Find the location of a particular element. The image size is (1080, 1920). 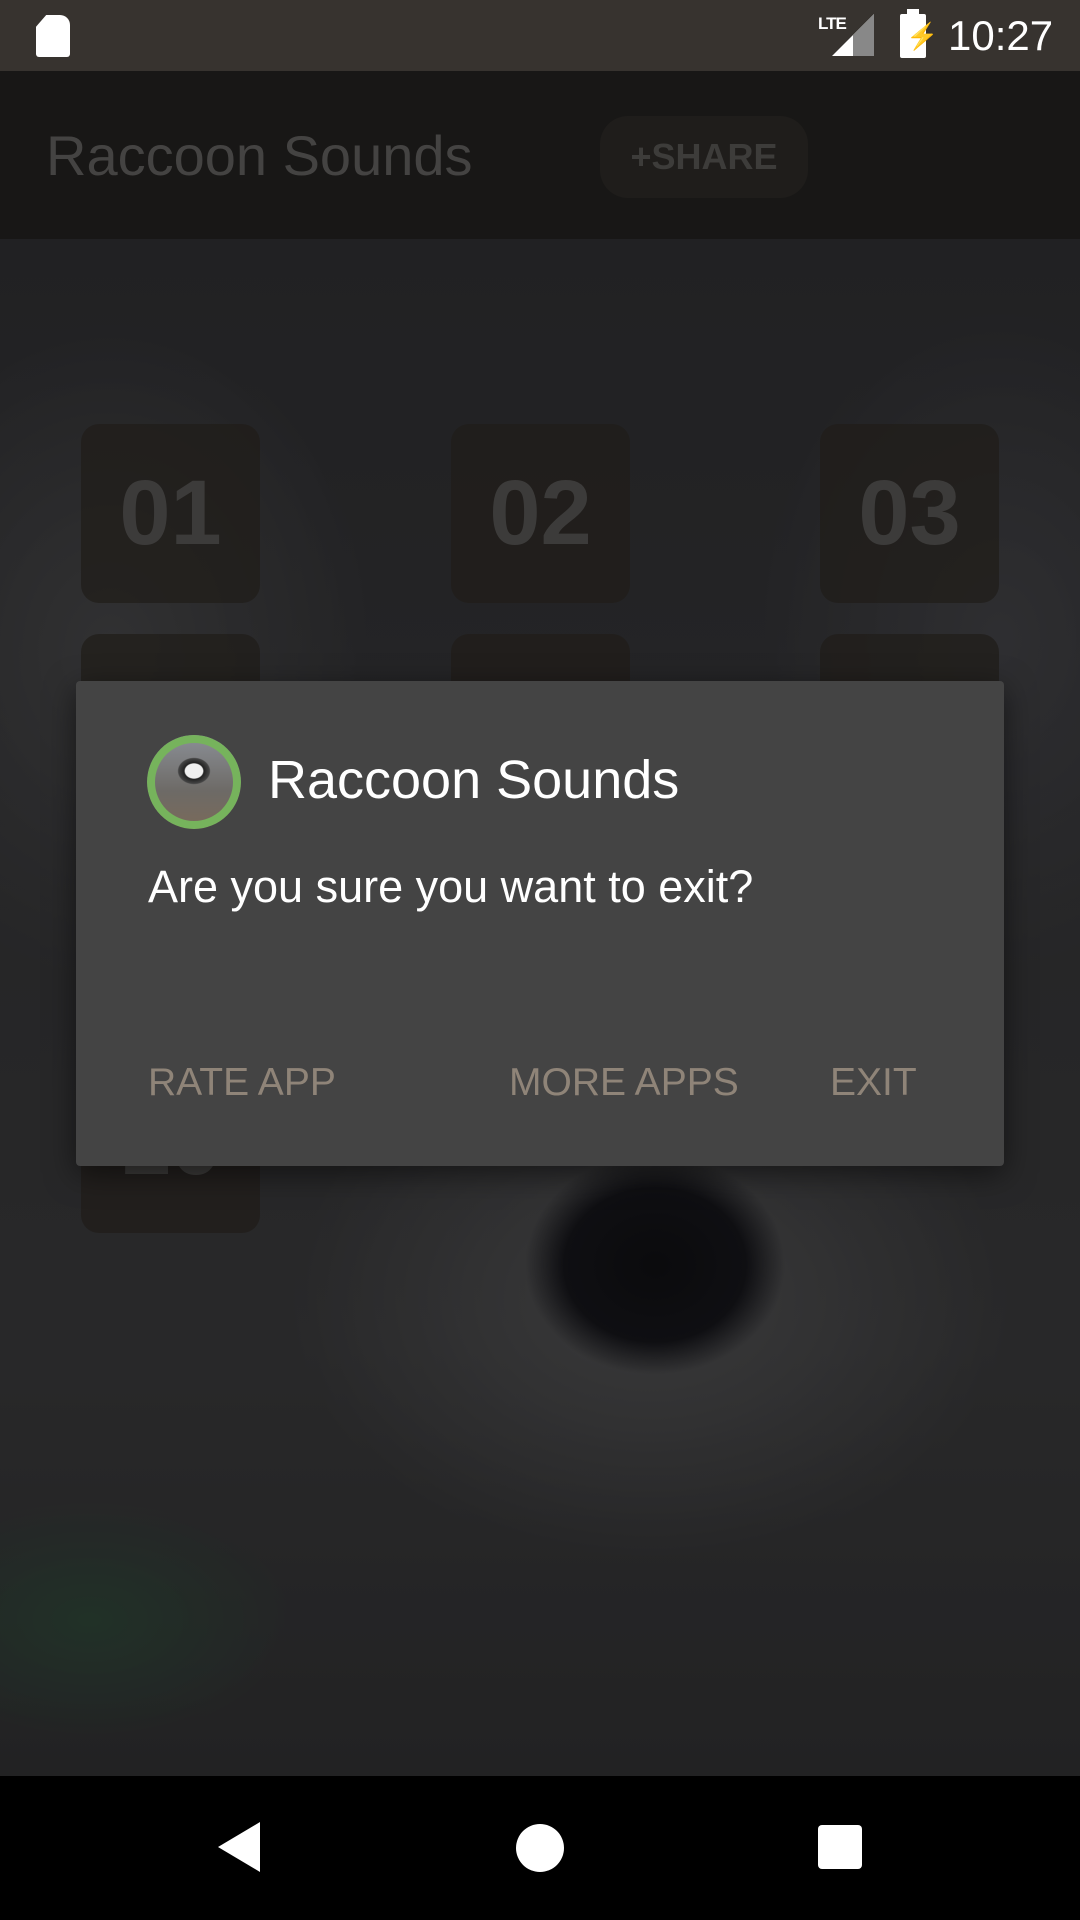

rate-app-button: RATE APP is located at coordinates (242, 1083).